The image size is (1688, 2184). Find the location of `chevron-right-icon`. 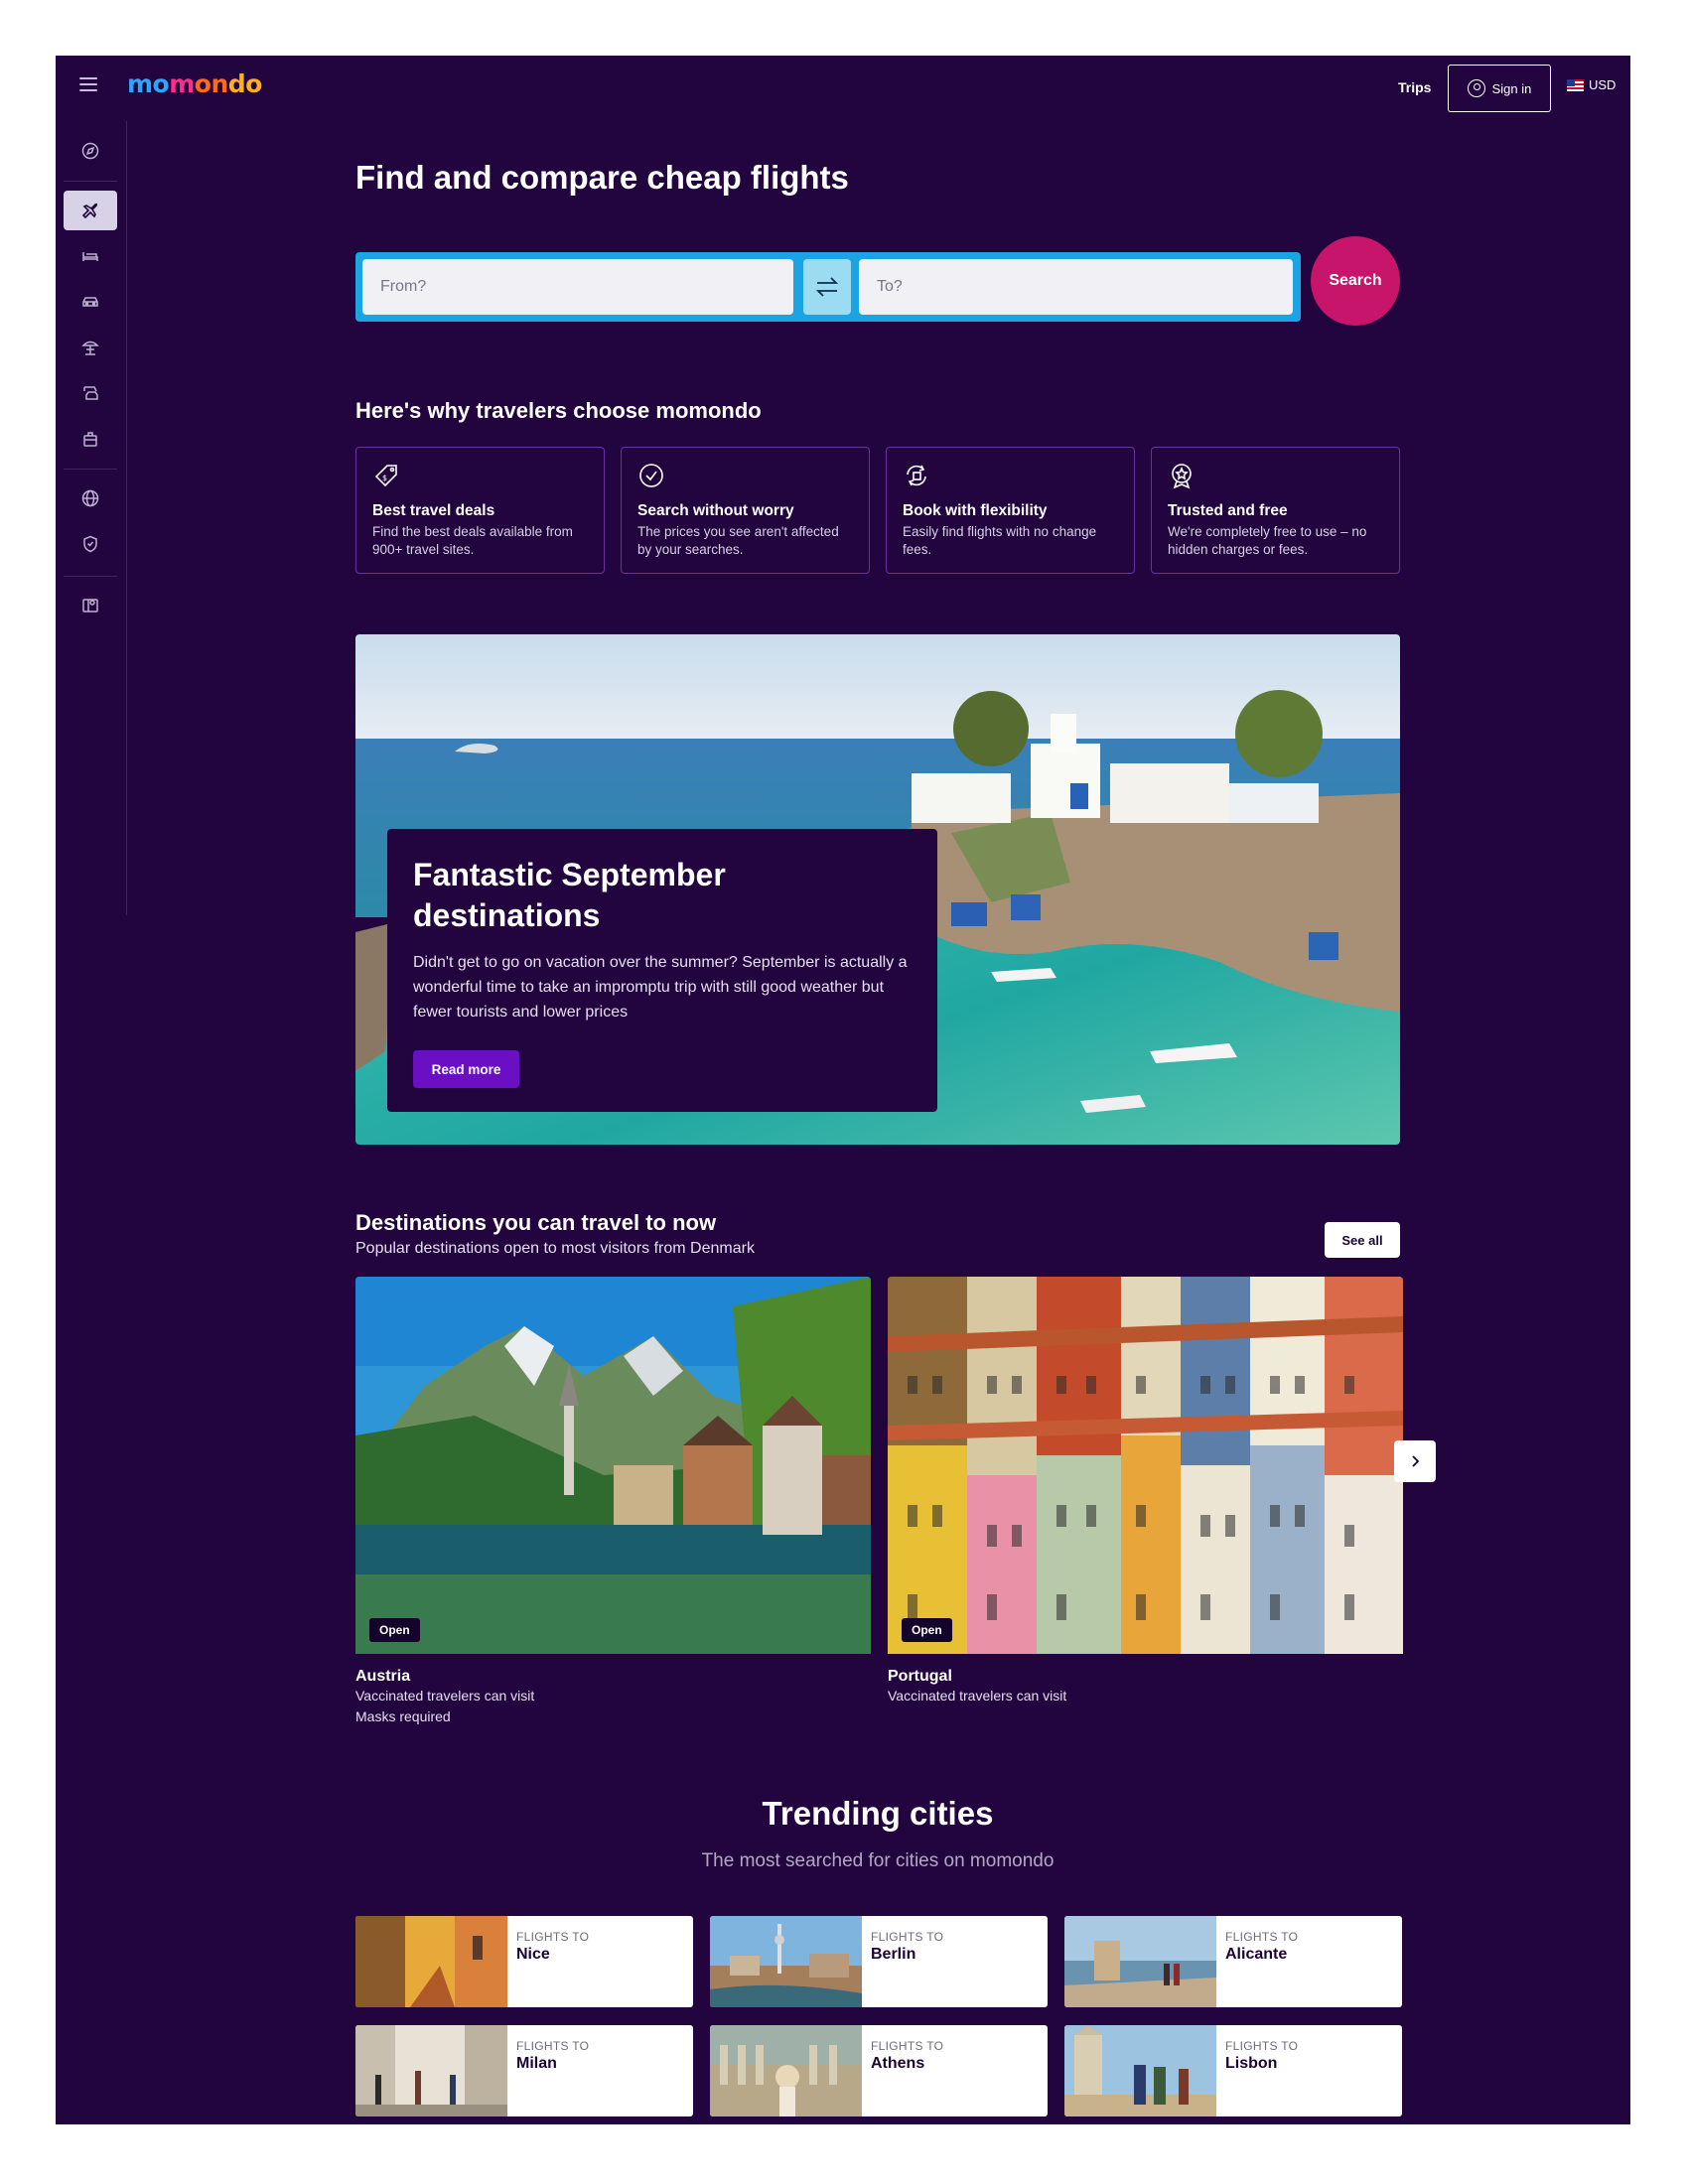

chevron-right-icon is located at coordinates (1416, 1461).